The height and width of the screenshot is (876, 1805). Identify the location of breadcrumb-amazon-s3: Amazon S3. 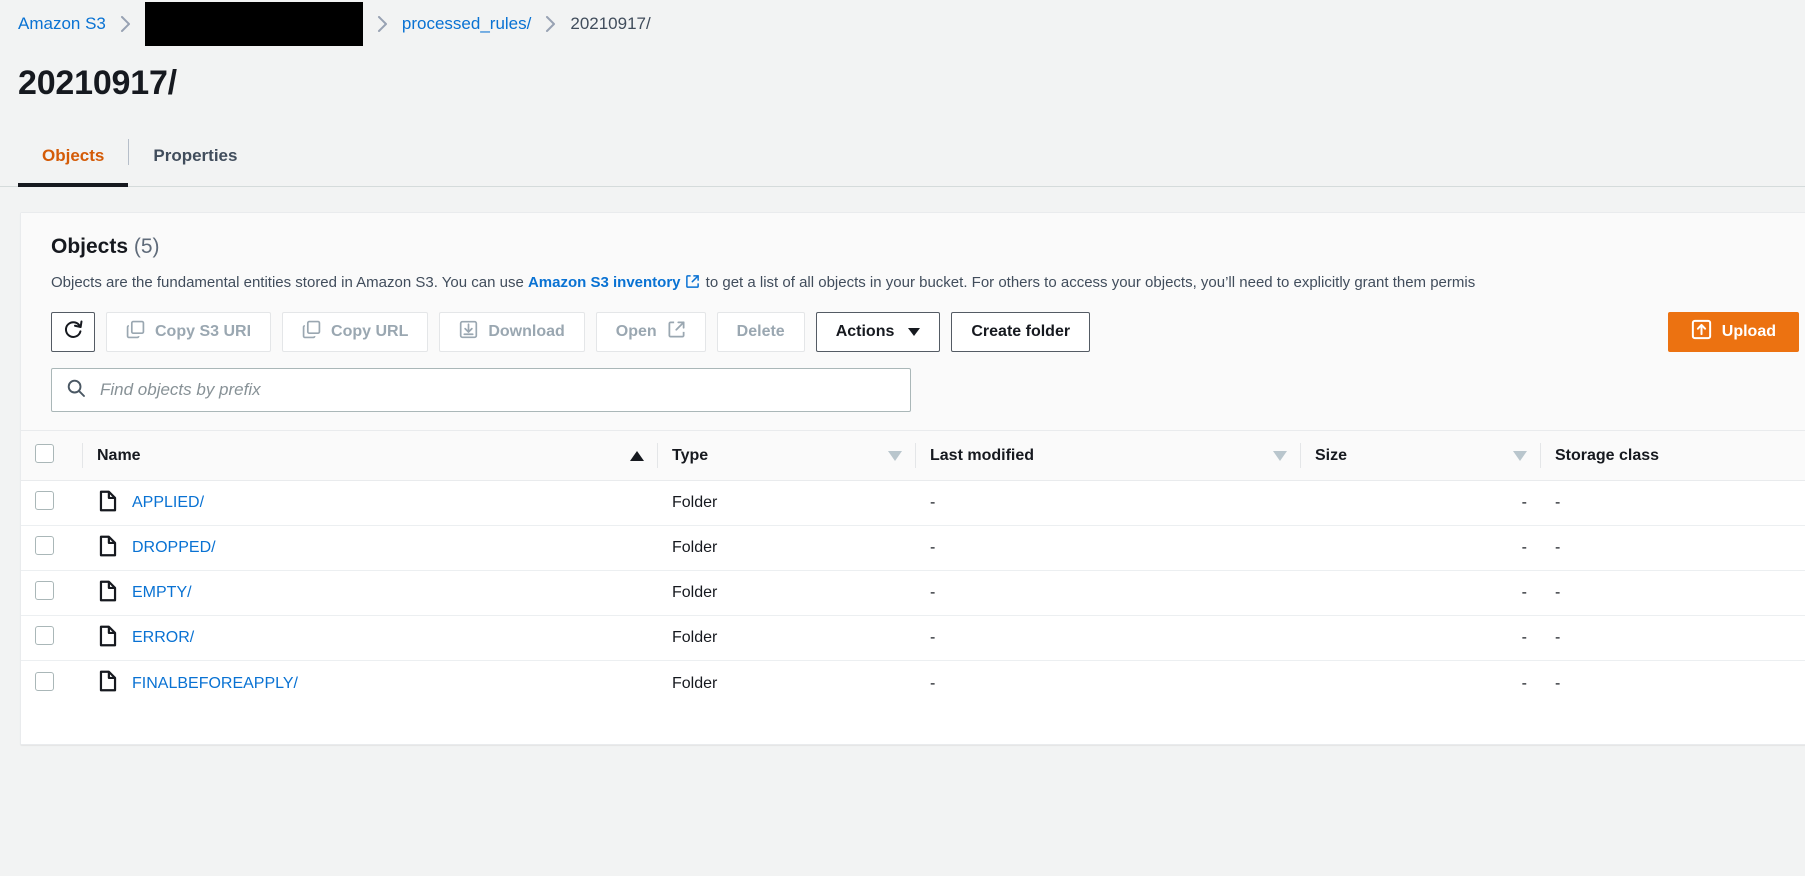
(62, 24).